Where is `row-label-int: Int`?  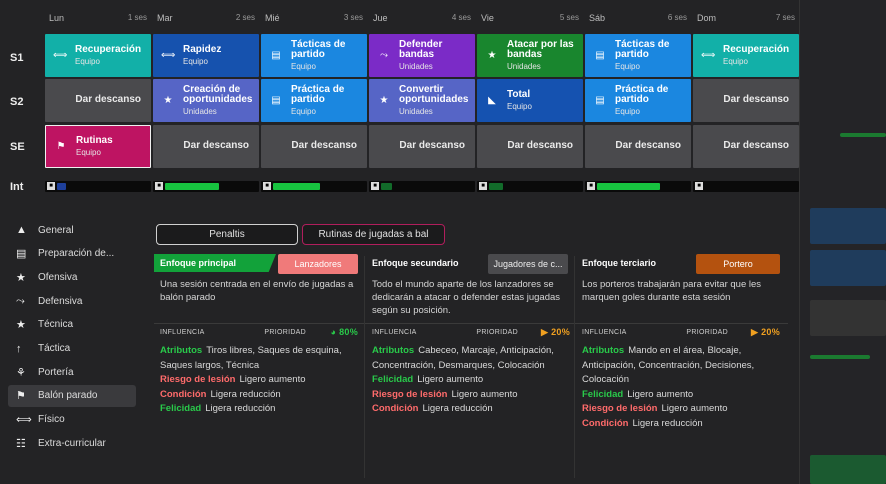 row-label-int: Int is located at coordinates (17, 187).